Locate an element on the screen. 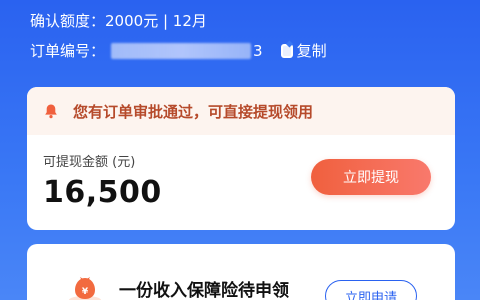  withdraw-now-button: 立即提现 is located at coordinates (371, 177).